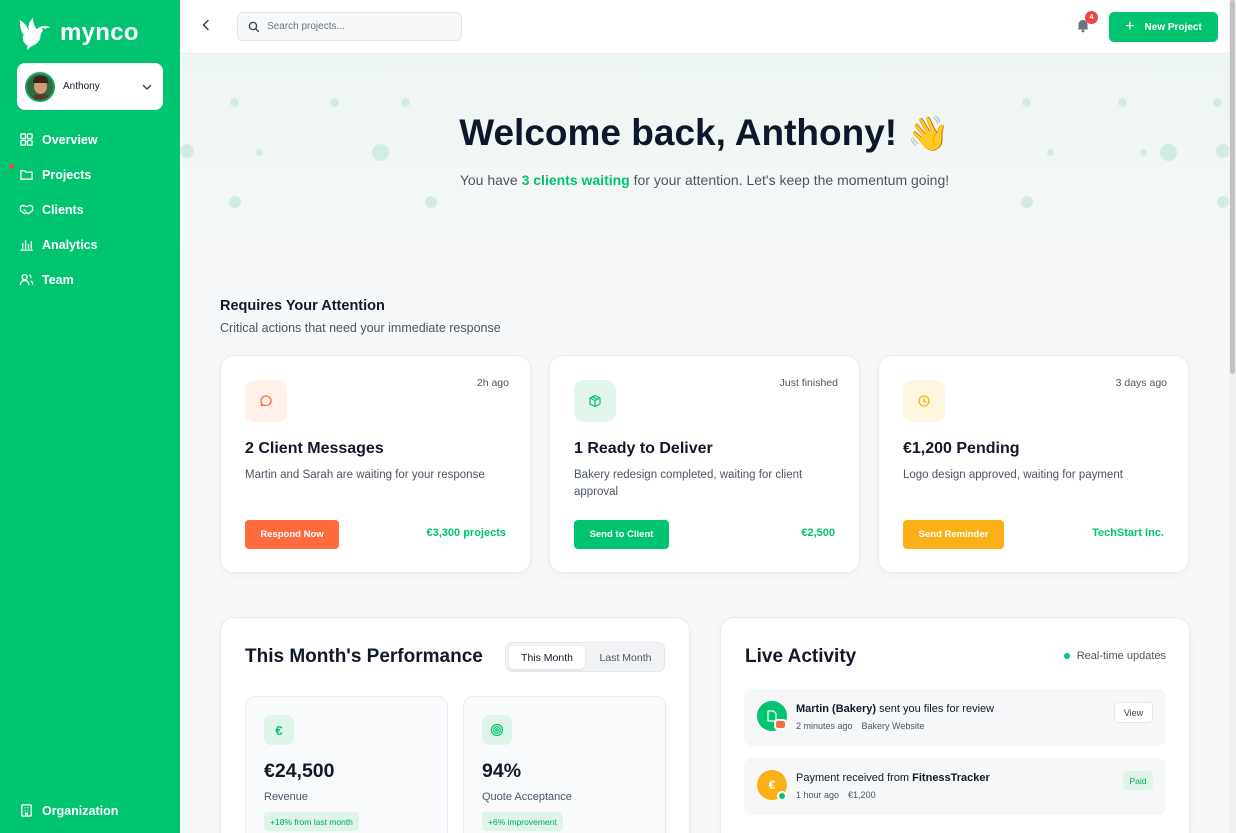 Image resolution: width=1236 pixels, height=833 pixels. I want to click on activity-time: 2 minutes ago, so click(824, 726).